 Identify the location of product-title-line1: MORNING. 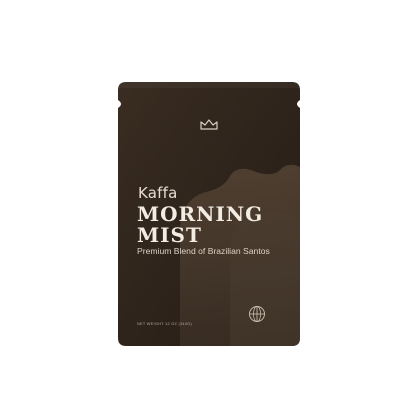
(200, 214).